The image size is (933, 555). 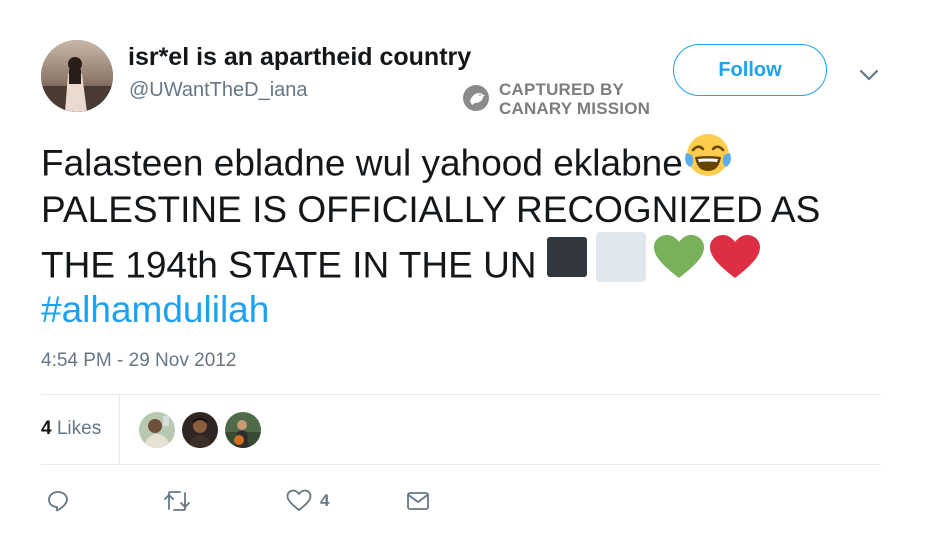 What do you see at coordinates (289, 265) in the screenshot?
I see `tweet-line-3-text: THE 194th STATE IN THE UN` at bounding box center [289, 265].